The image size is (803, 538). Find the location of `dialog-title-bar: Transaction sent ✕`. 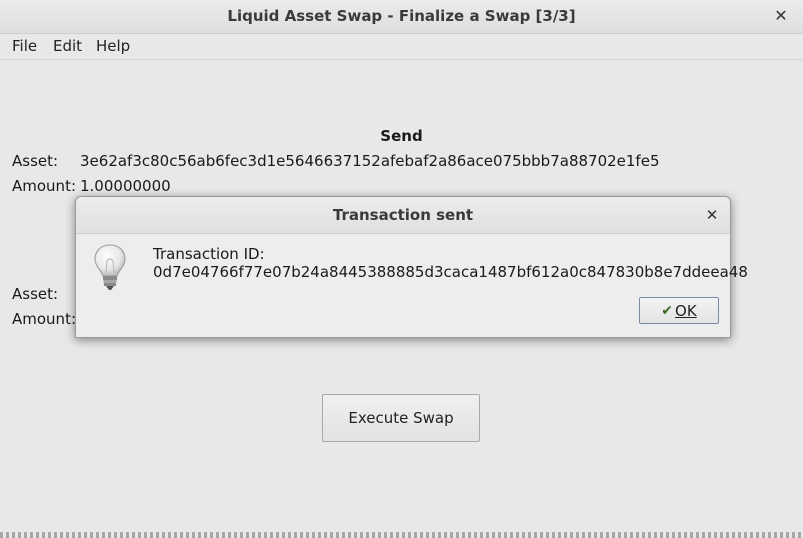

dialog-title-bar: Transaction sent ✕ is located at coordinates (403, 215).